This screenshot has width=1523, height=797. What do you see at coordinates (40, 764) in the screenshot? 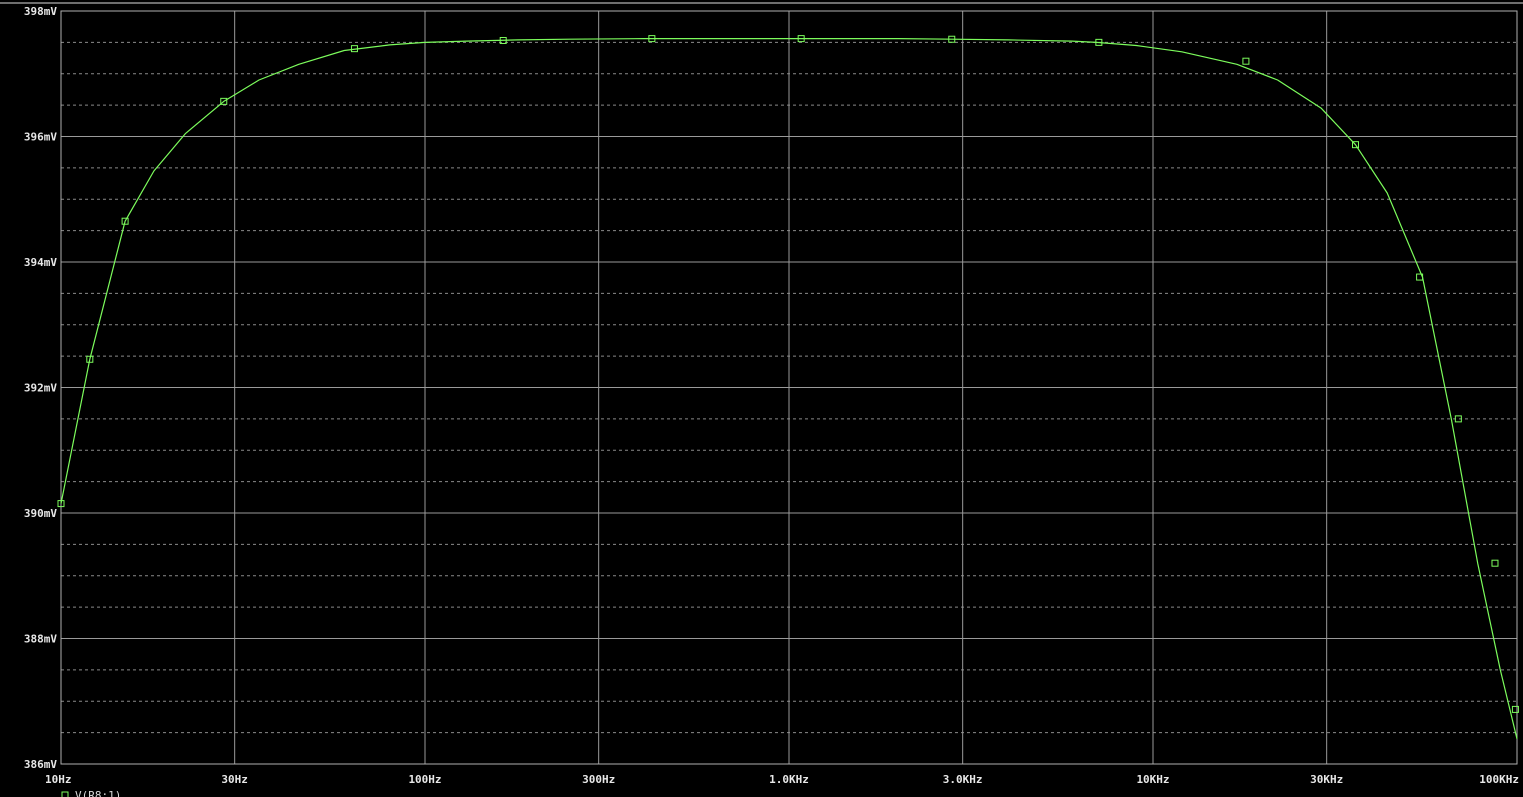
I see `y-tick-label: 386mV` at bounding box center [40, 764].